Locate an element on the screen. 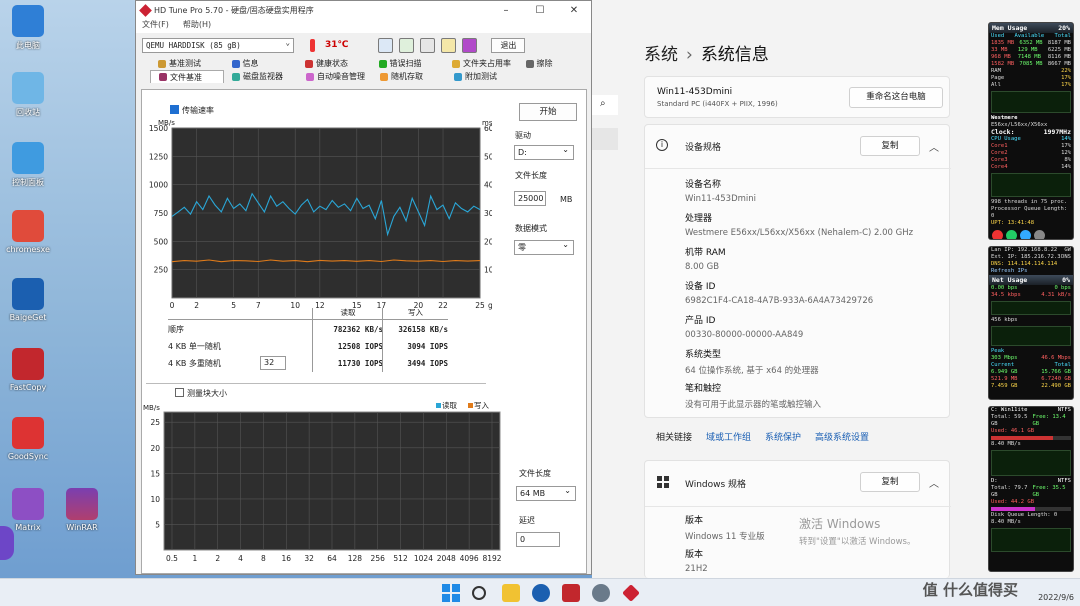 The image size is (1080, 606). y2-tick-label: 50 is located at coordinates (488, 156).